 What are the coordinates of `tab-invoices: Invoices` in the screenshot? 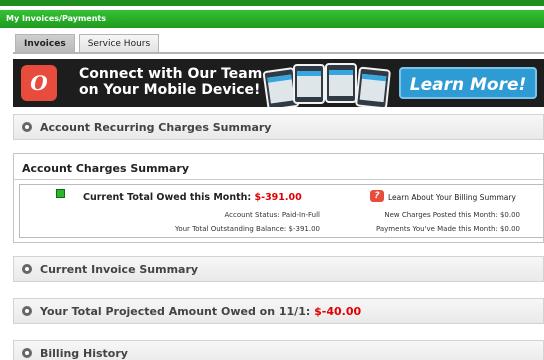 It's located at (45, 43).